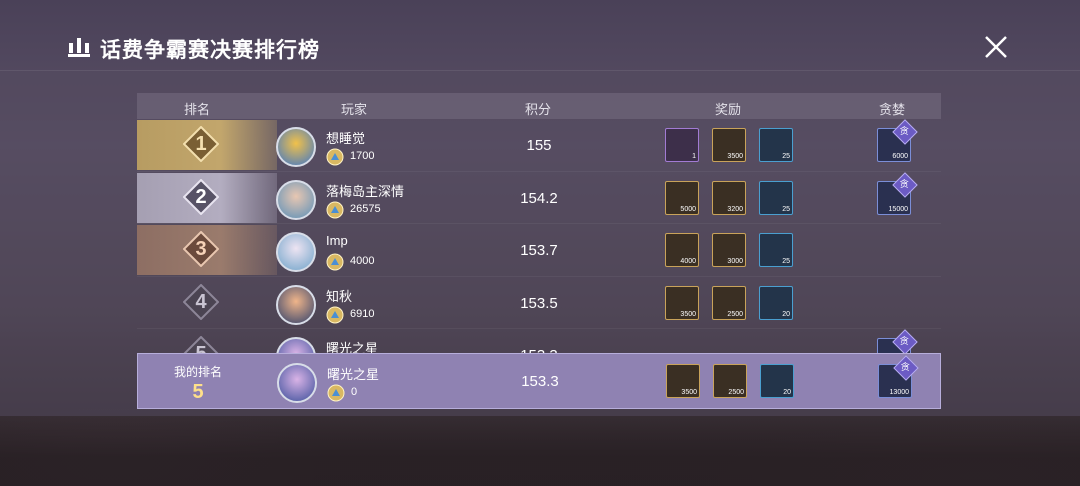 The image size is (1080, 486). I want to click on bar-chart-icon, so click(79, 47).